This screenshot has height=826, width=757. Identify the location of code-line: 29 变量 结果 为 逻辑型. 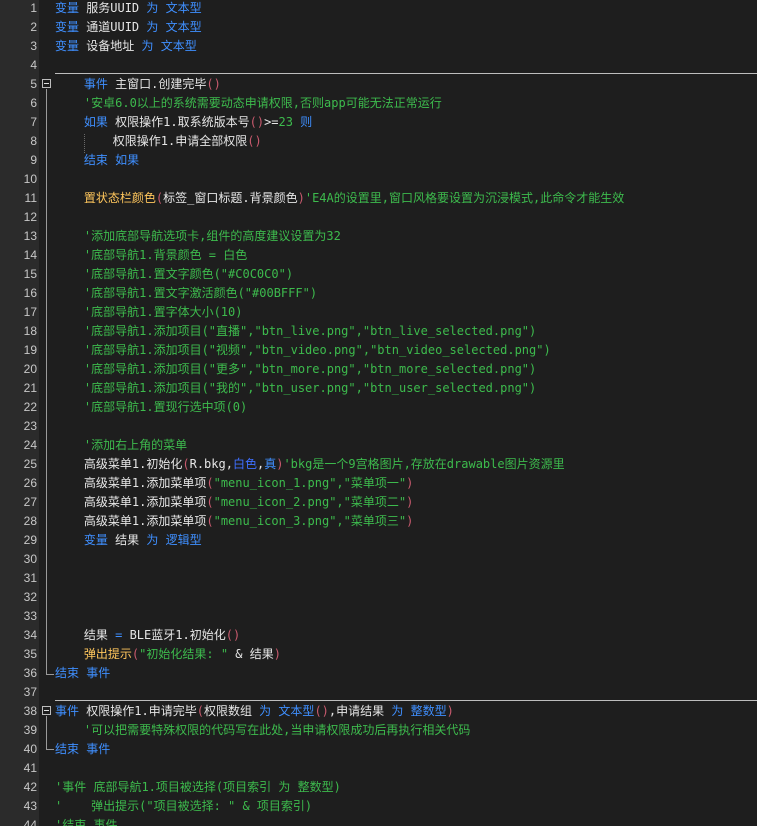
(378, 540).